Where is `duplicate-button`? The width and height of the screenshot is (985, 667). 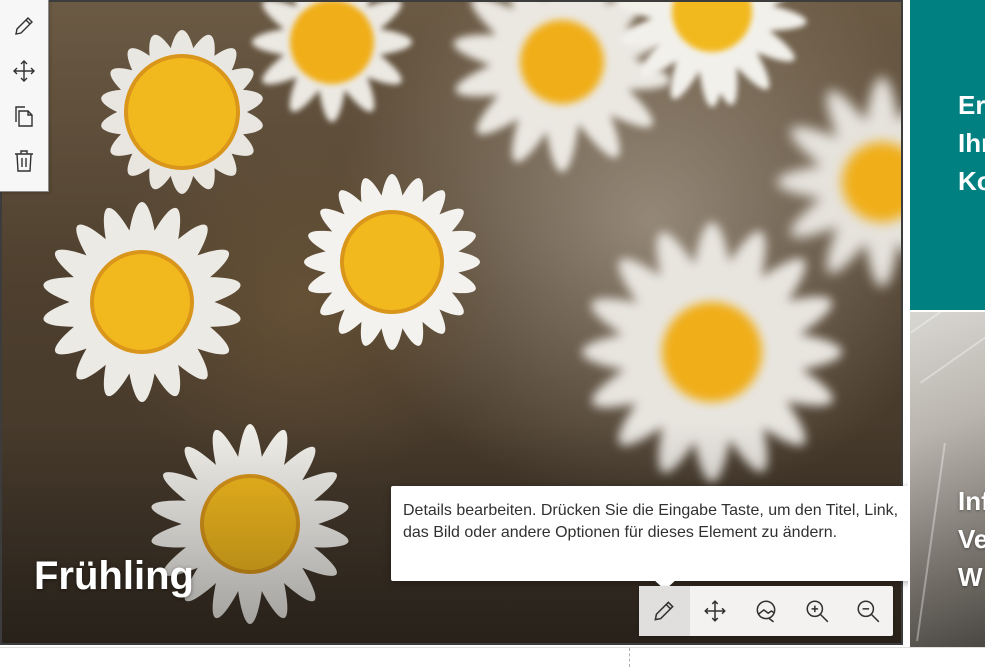 duplicate-button is located at coordinates (24, 116).